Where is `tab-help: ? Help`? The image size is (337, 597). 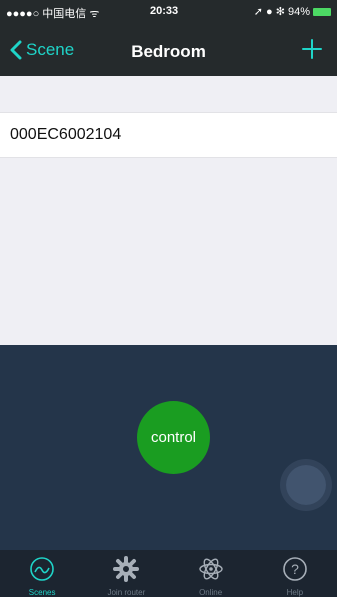
tab-help: ? Help is located at coordinates (295, 573).